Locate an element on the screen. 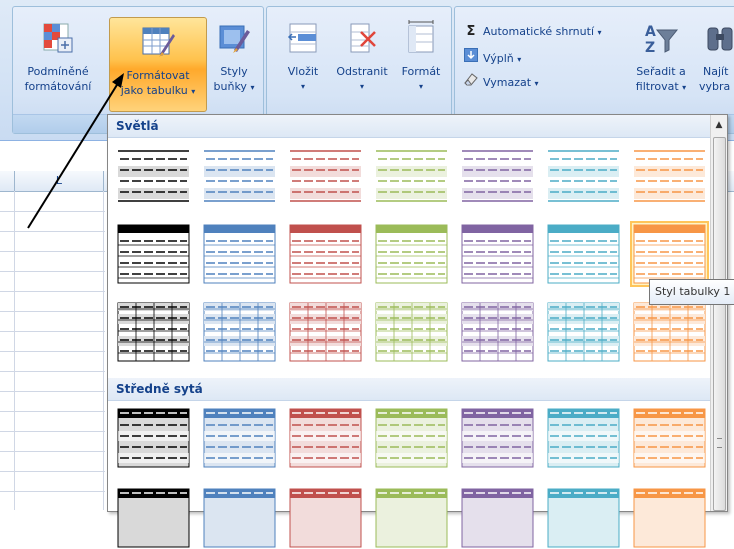  cell-styles-dropdown-icon: ▾ is located at coordinates (252, 87).